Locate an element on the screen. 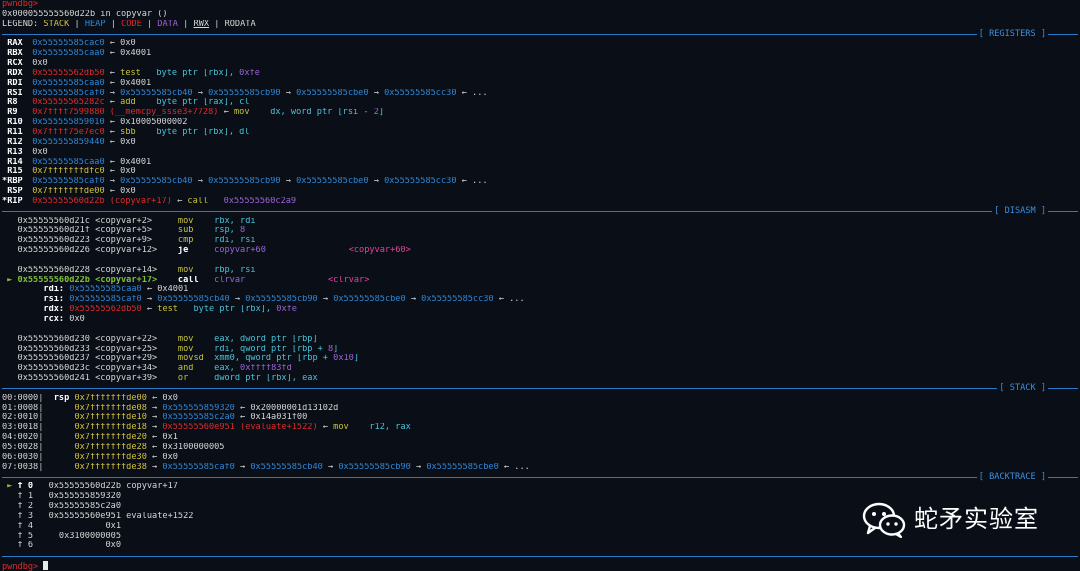 The width and height of the screenshot is (1080, 571). text-segment: <copyvar+60> is located at coordinates (379, 251).